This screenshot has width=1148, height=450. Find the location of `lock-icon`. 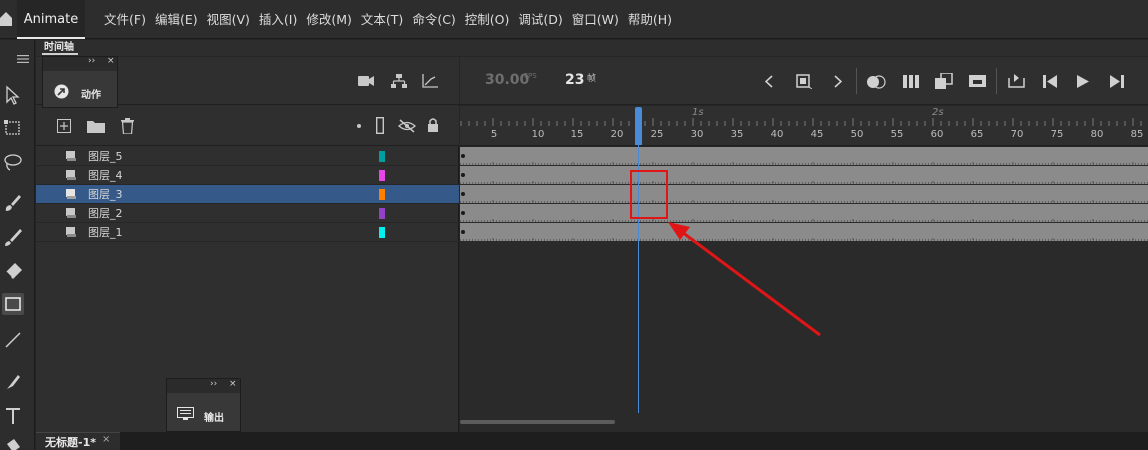

lock-icon is located at coordinates (433, 125).